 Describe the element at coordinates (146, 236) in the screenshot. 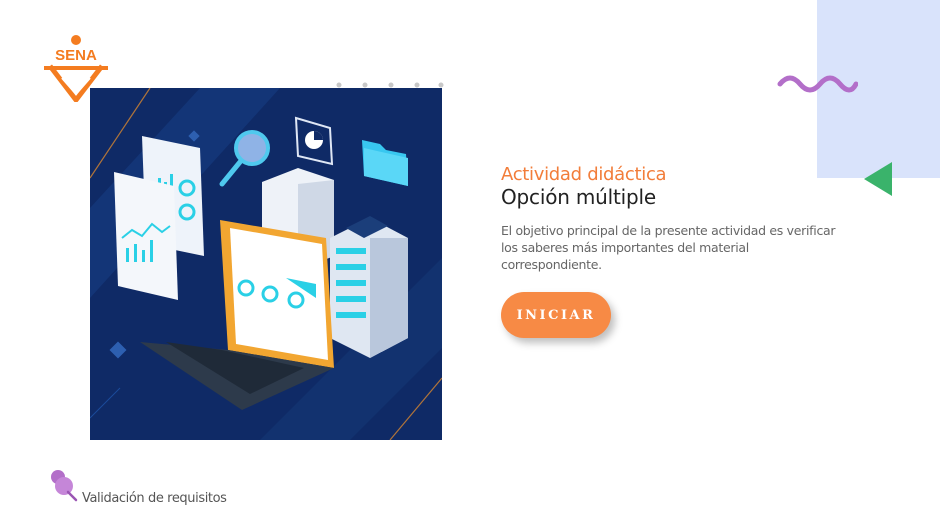

I see `chart-document-icon` at that location.